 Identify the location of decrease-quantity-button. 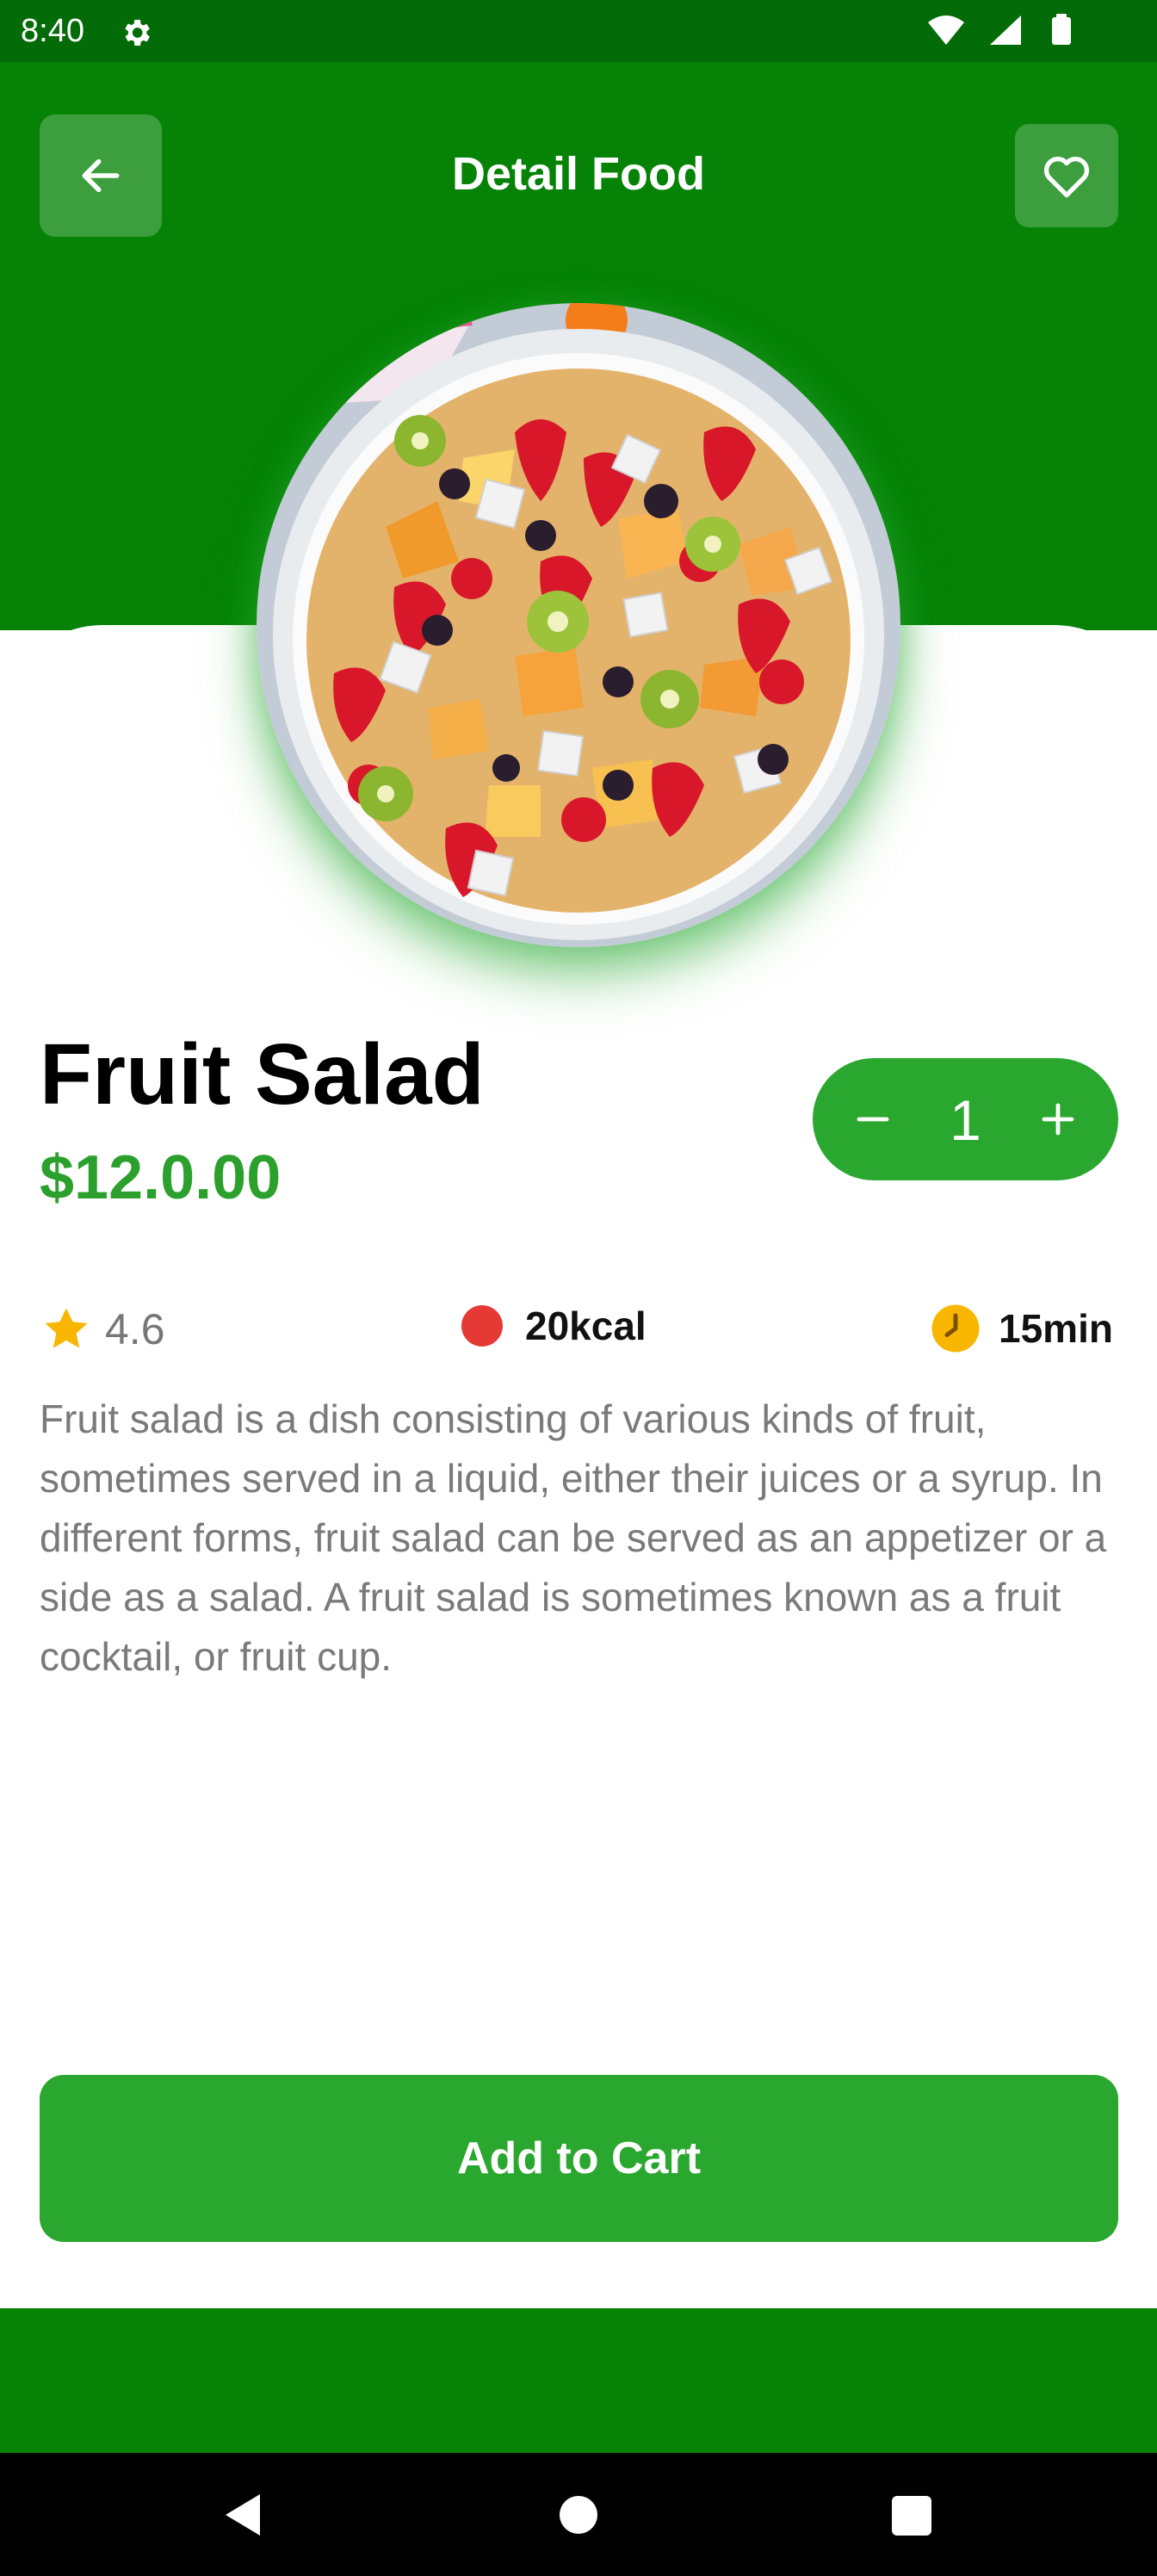
(873, 1119).